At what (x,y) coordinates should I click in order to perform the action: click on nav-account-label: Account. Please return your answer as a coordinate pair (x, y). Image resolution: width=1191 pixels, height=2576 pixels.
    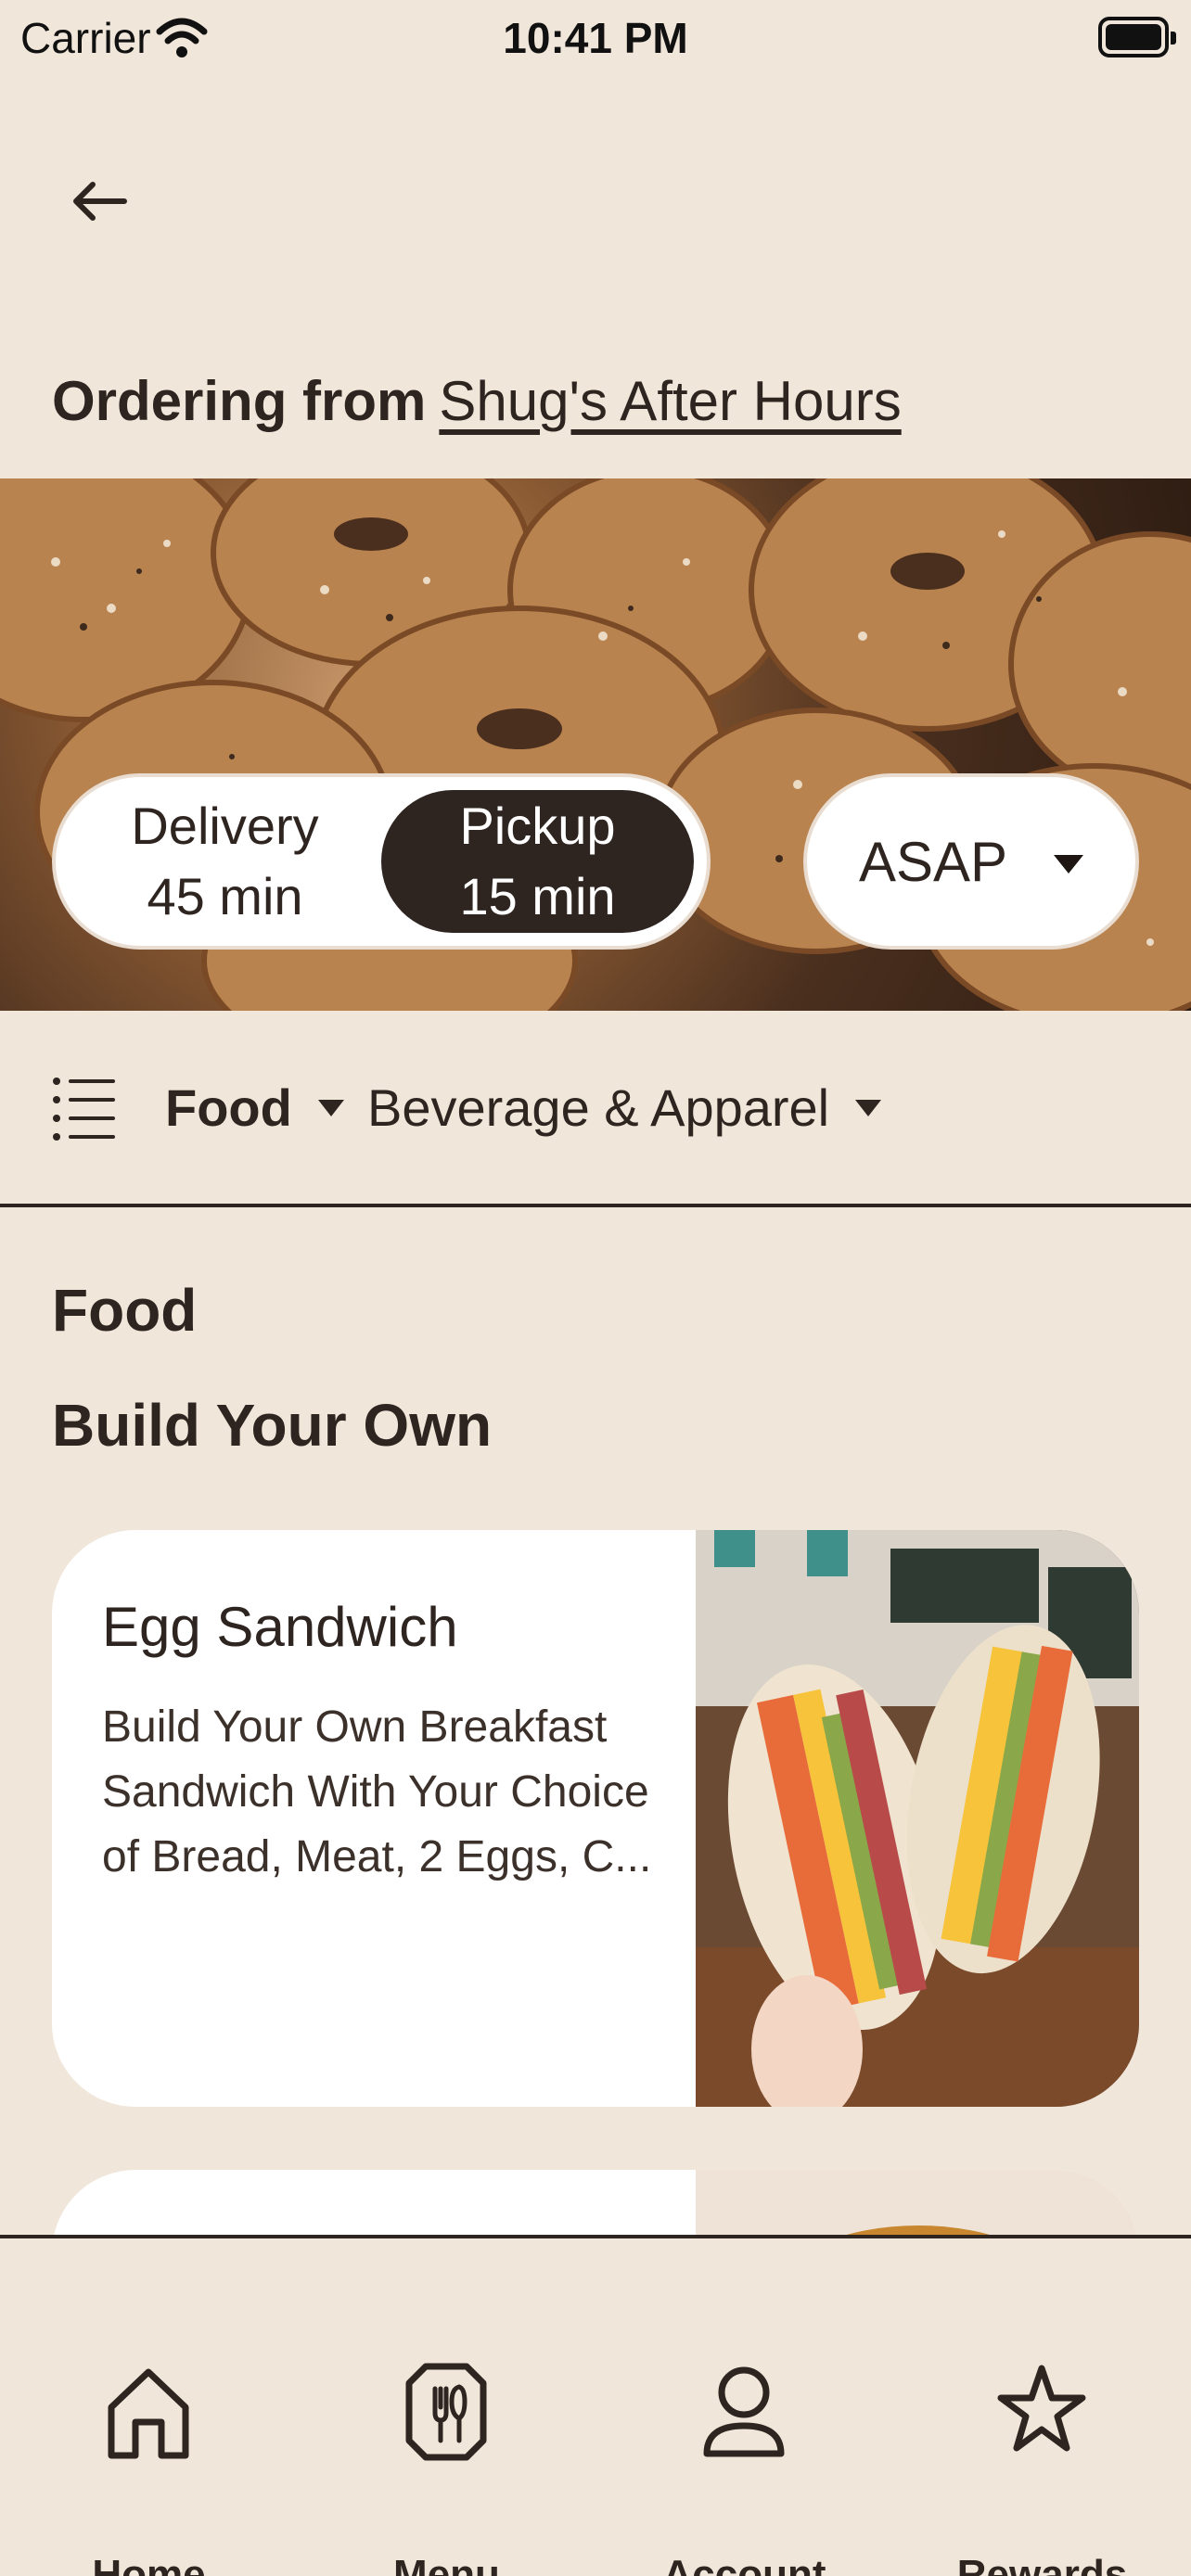
    Looking at the image, I should click on (744, 2564).